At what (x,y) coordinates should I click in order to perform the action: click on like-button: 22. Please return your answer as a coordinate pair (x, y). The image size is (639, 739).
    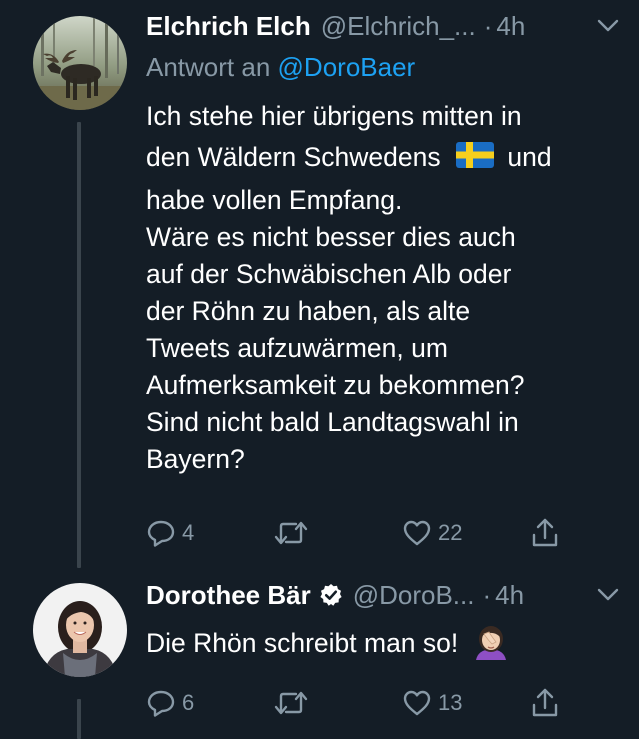
    Looking at the image, I should click on (432, 533).